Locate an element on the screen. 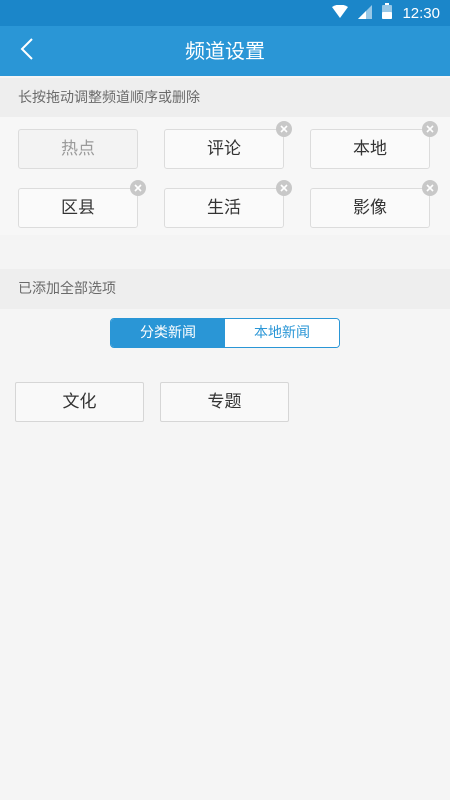 The height and width of the screenshot is (800, 450). tab-category-news: 分类新闻 is located at coordinates (168, 333).